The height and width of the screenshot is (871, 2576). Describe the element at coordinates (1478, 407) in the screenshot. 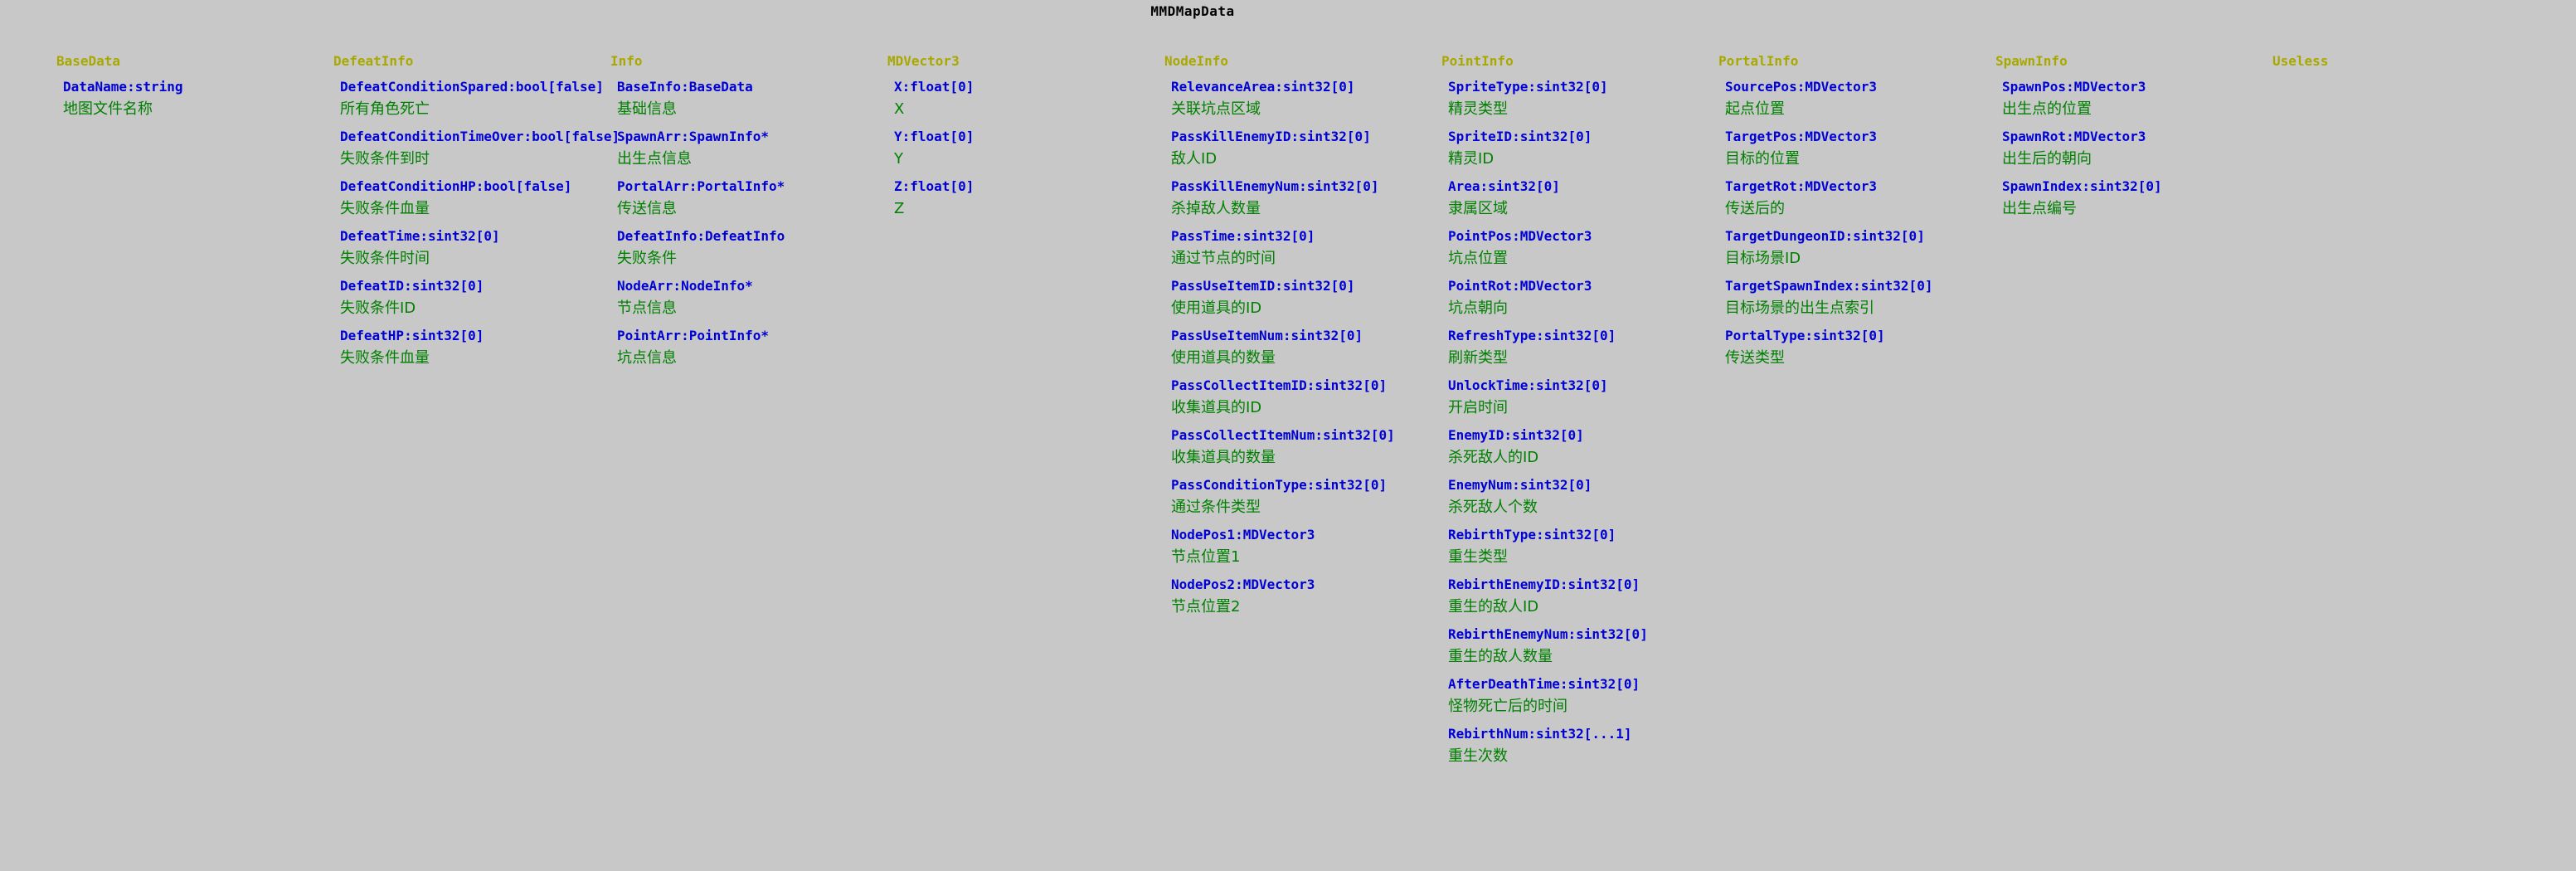

I see `field-description: 开启时间` at that location.